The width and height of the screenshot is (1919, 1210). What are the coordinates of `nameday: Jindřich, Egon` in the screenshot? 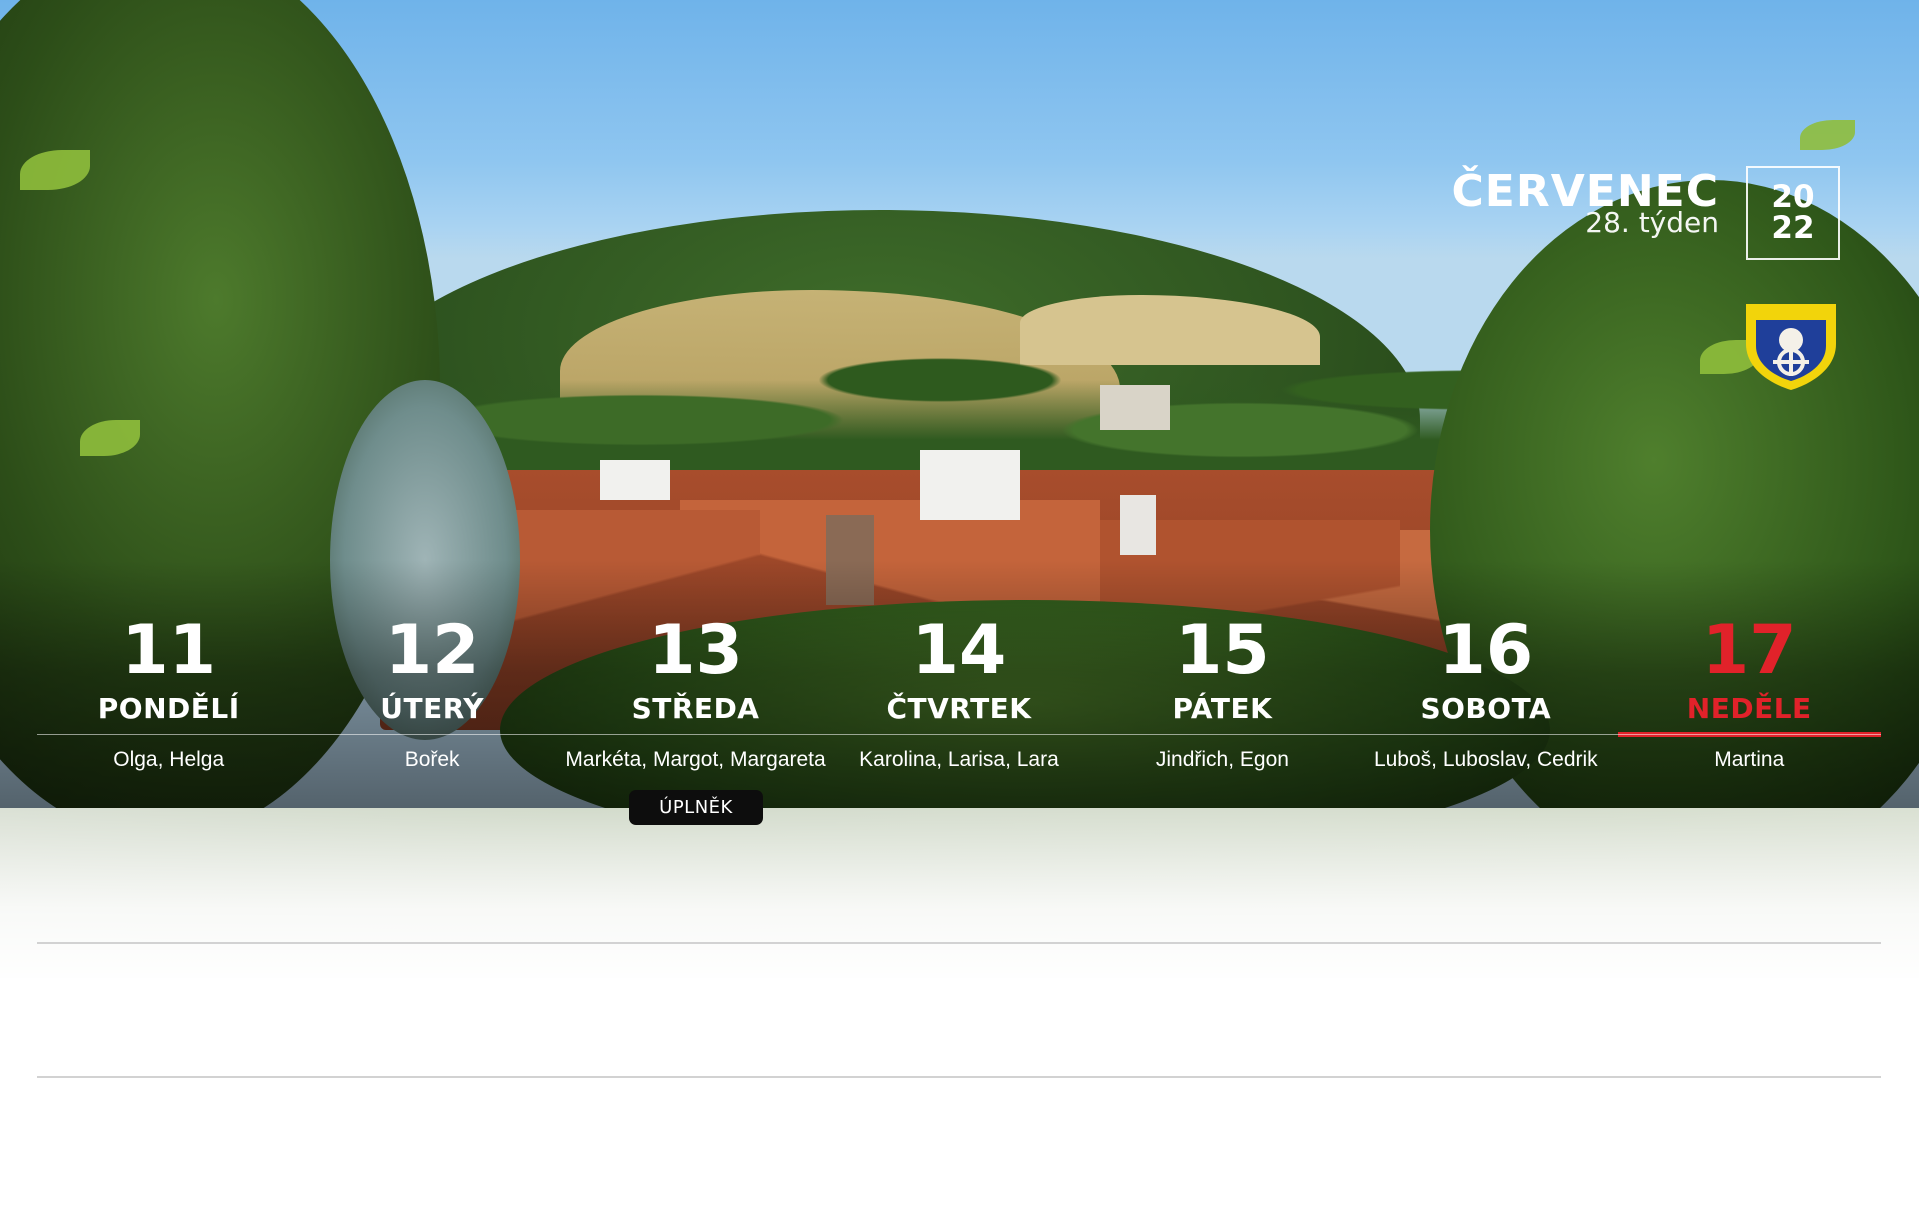 It's located at (1222, 759).